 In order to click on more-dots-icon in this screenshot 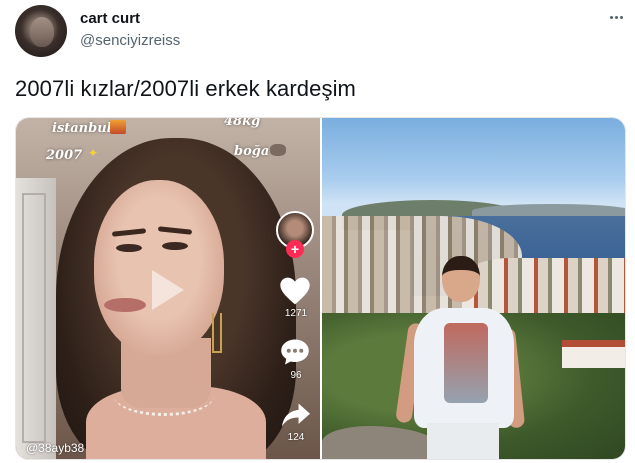, I will do `click(616, 17)`.